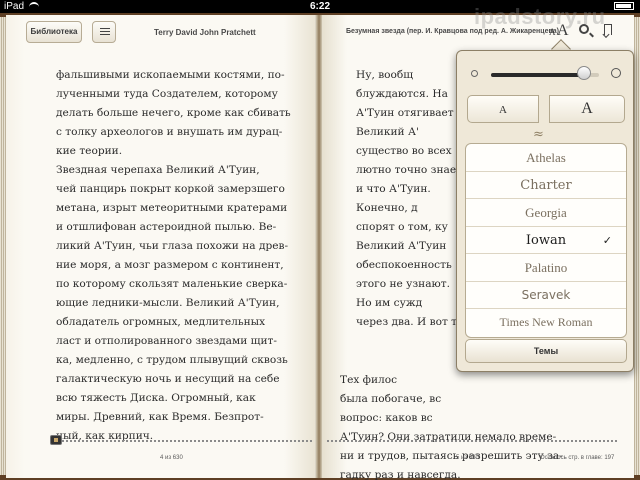  I want to click on font-option-times-new-roman: Times New Roman, so click(546, 323).